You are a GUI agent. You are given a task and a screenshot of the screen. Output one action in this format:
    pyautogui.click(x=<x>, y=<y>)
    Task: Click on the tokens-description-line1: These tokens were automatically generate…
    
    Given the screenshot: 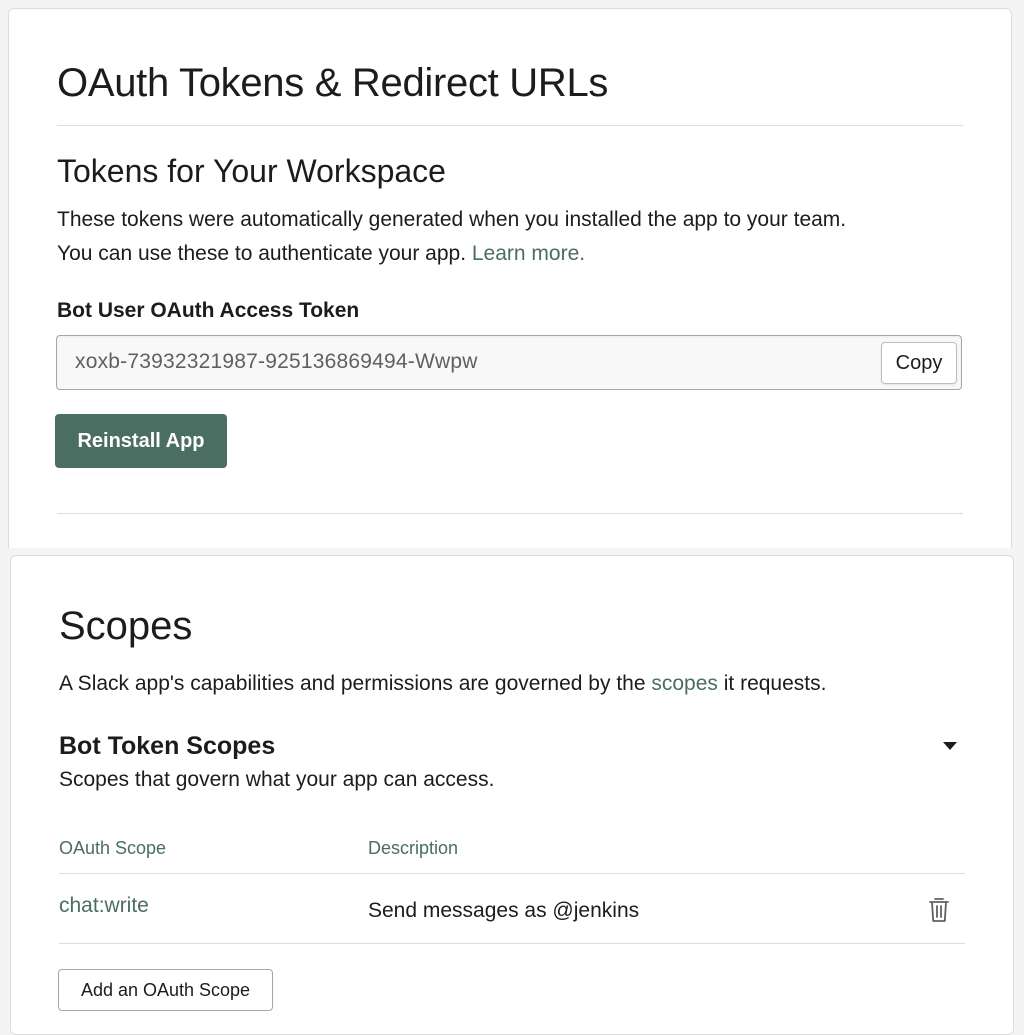 What is the action you would take?
    pyautogui.click(x=452, y=219)
    